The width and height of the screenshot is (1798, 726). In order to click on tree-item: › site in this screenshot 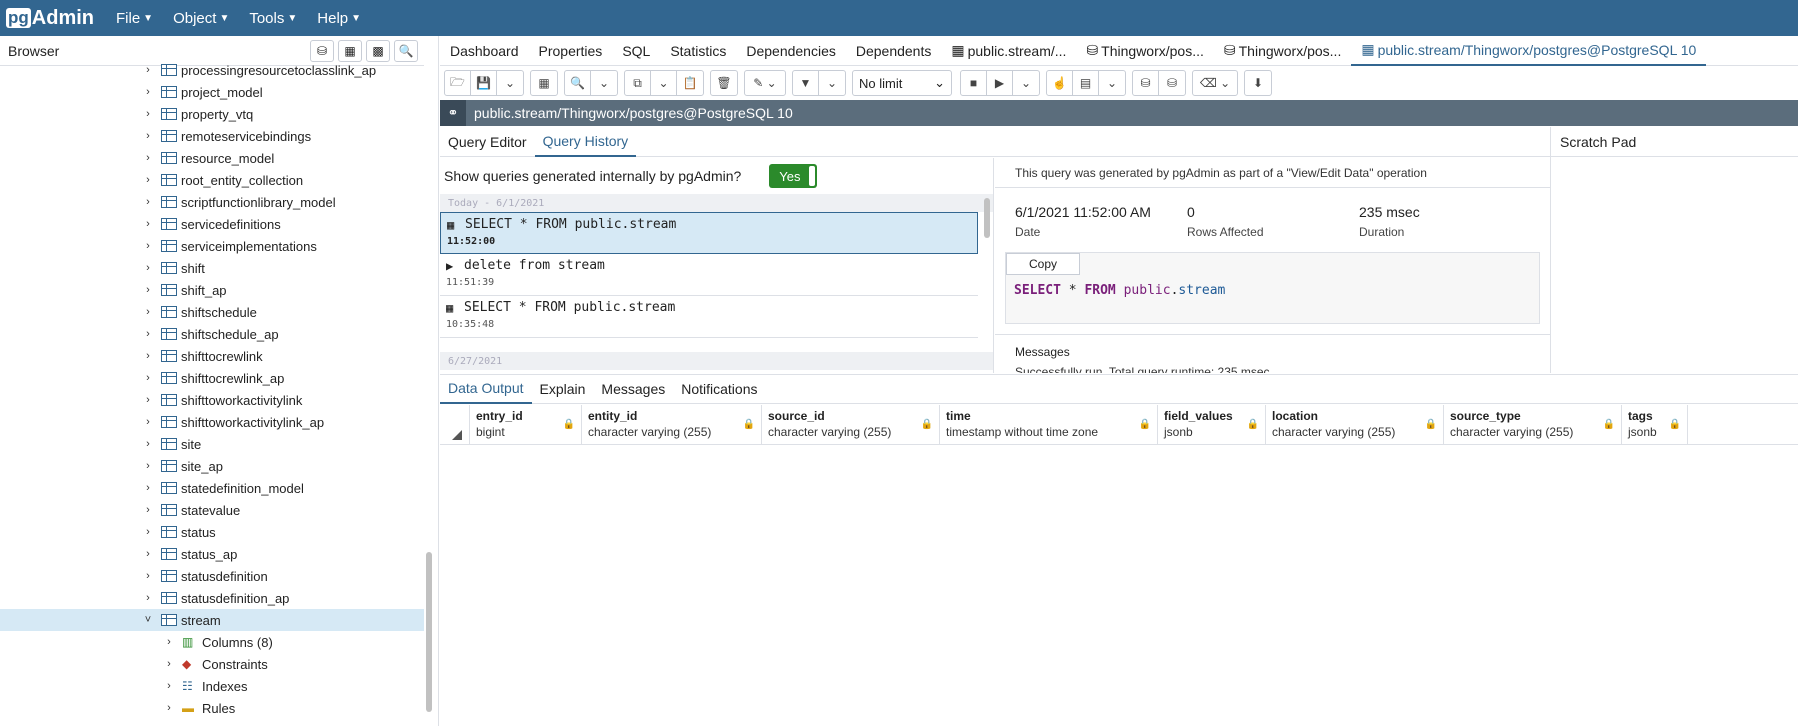, I will do `click(212, 444)`.